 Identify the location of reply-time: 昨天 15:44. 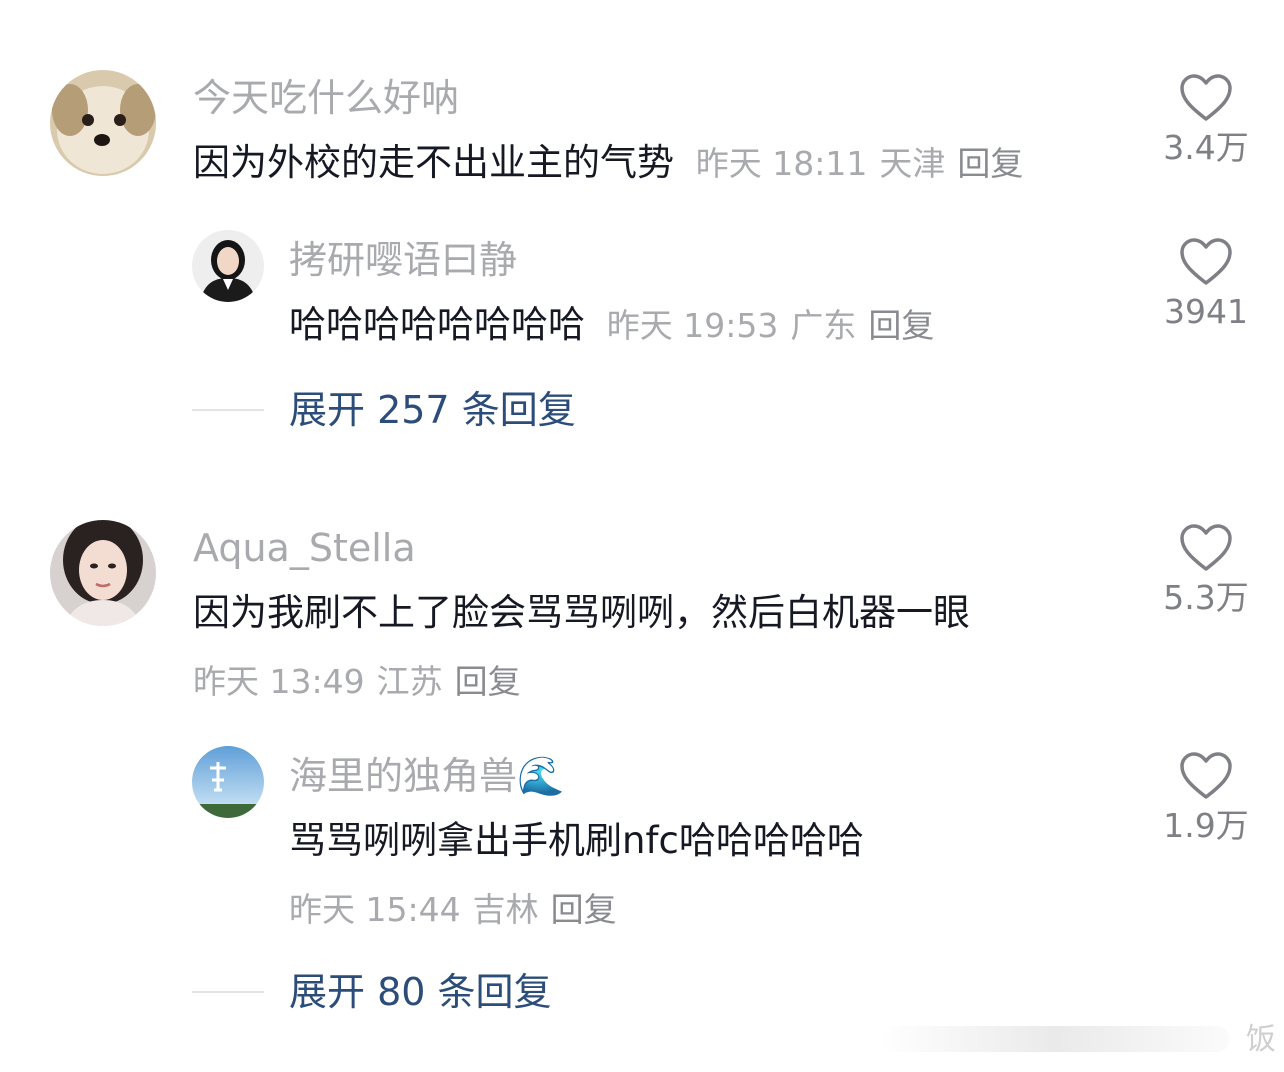
(375, 909).